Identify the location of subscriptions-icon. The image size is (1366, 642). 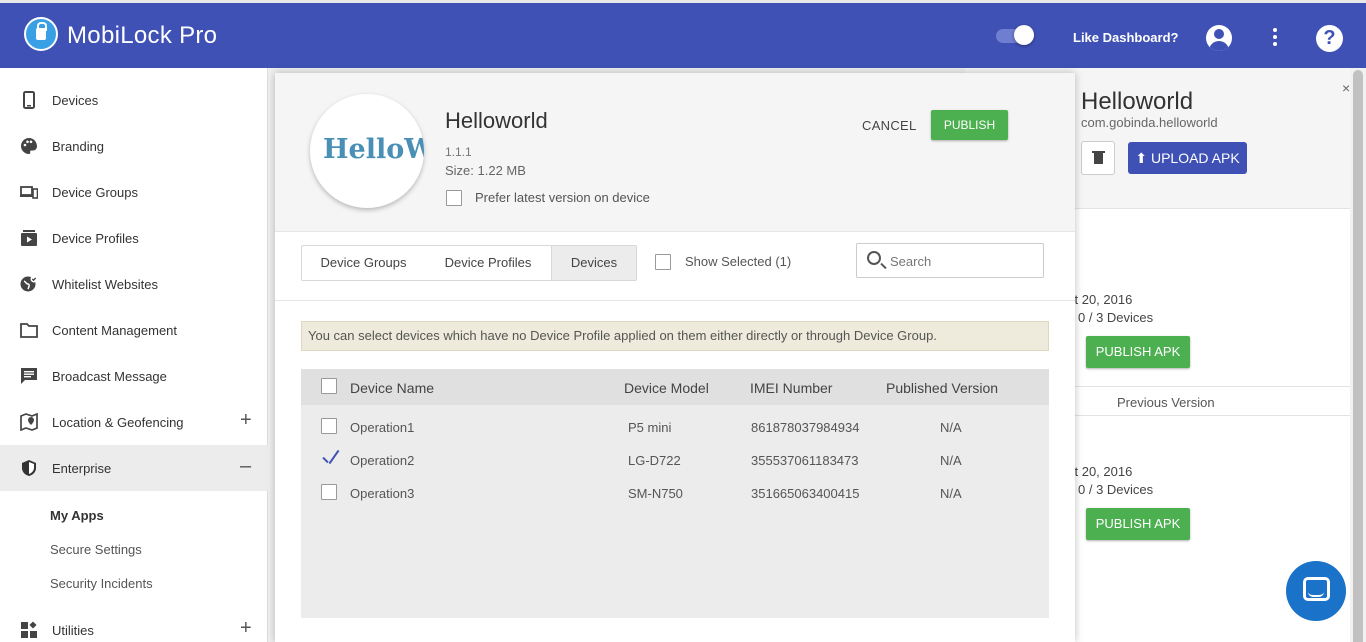
(29, 238).